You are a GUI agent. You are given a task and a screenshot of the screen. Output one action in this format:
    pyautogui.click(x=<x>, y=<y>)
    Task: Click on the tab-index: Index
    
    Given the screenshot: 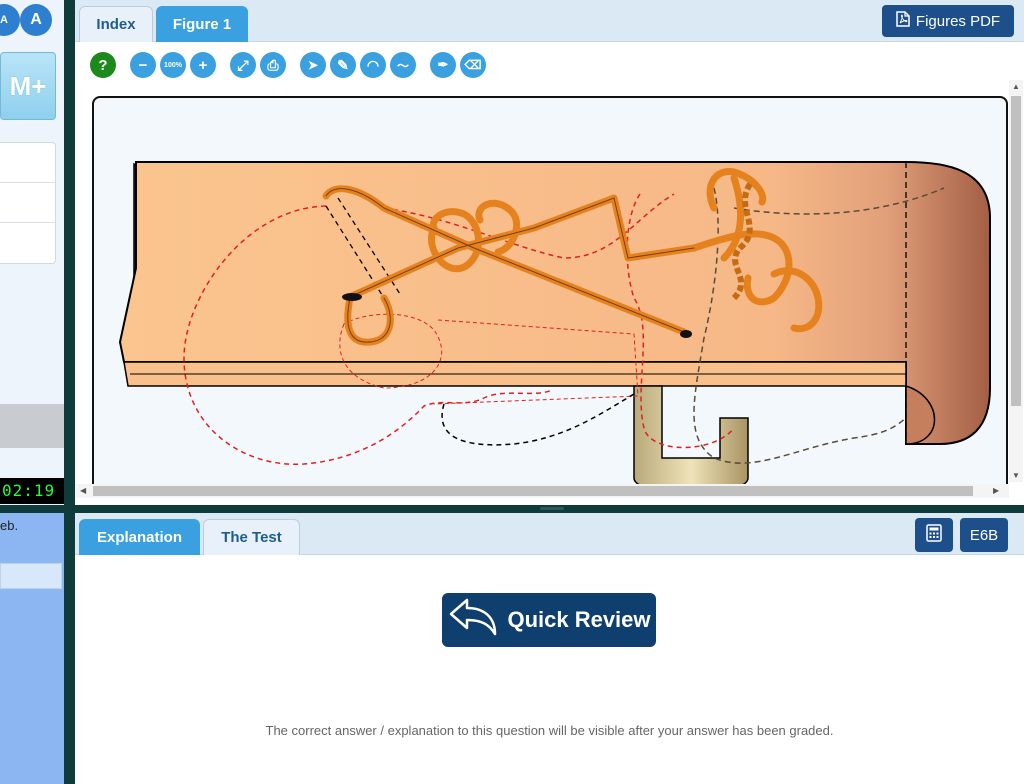 What is the action you would take?
    pyautogui.click(x=116, y=24)
    